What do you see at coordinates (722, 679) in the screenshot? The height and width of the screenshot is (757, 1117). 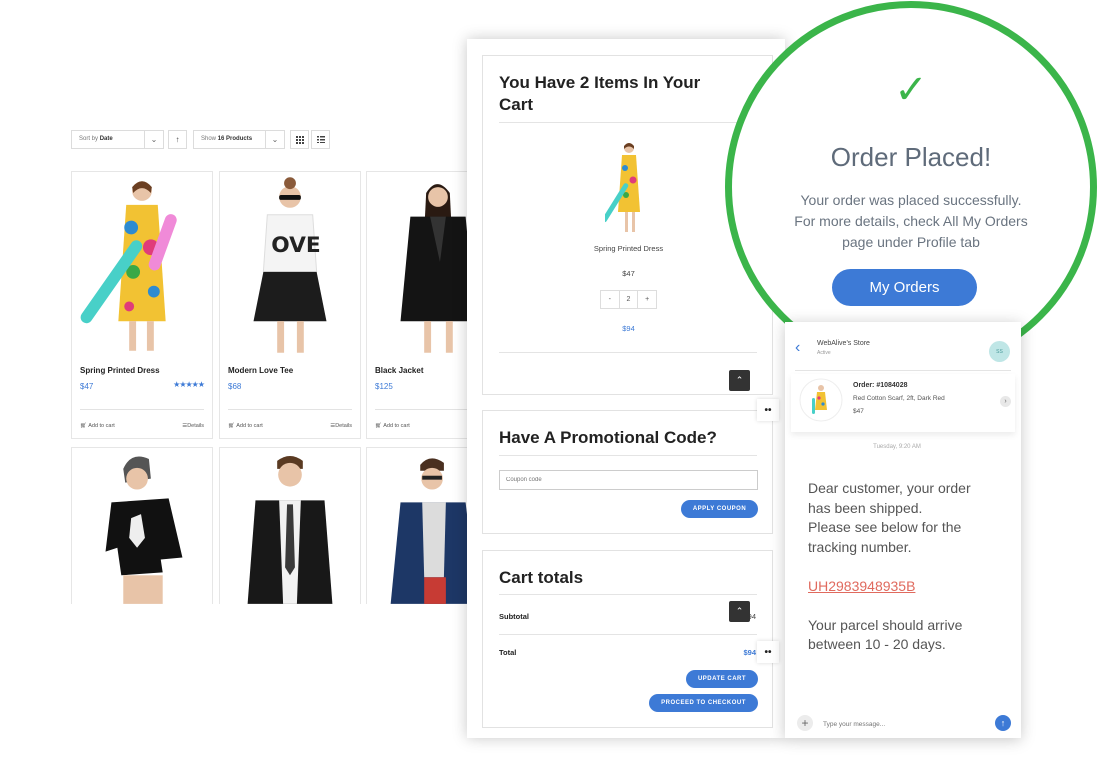 I see `update-cart-button: UPDATE CART` at bounding box center [722, 679].